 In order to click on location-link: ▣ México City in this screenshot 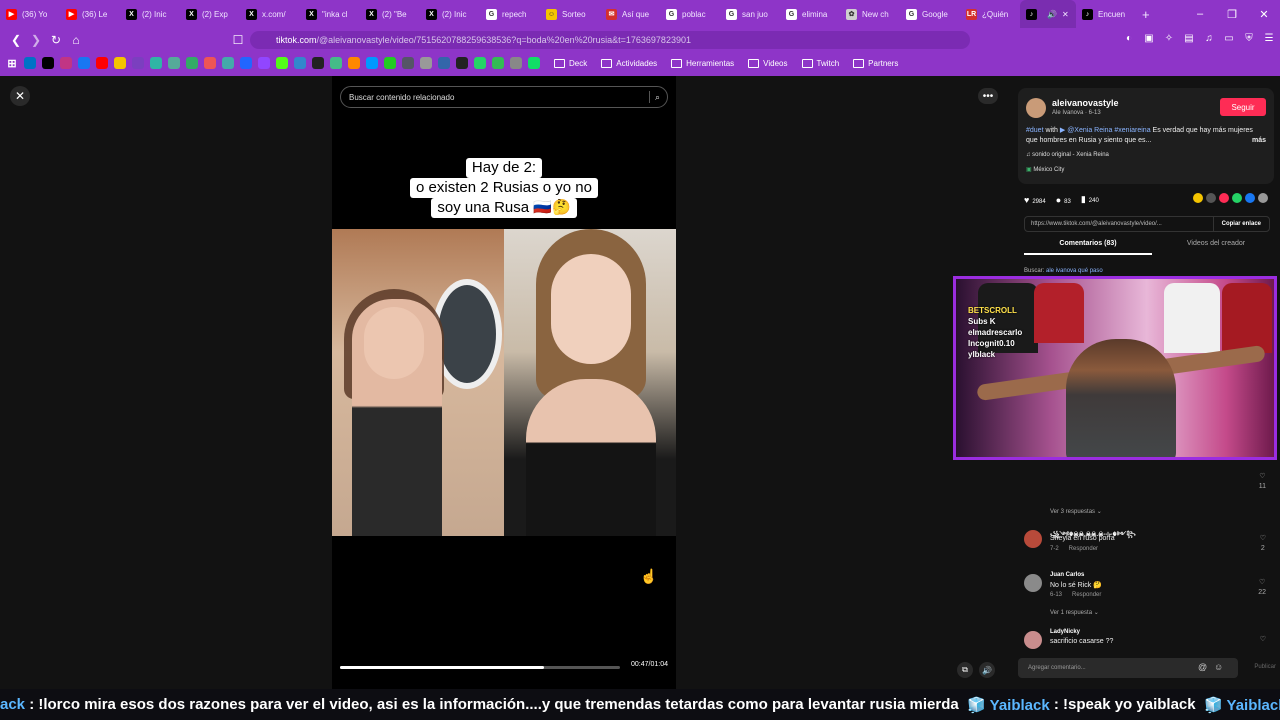, I will do `click(1045, 169)`.